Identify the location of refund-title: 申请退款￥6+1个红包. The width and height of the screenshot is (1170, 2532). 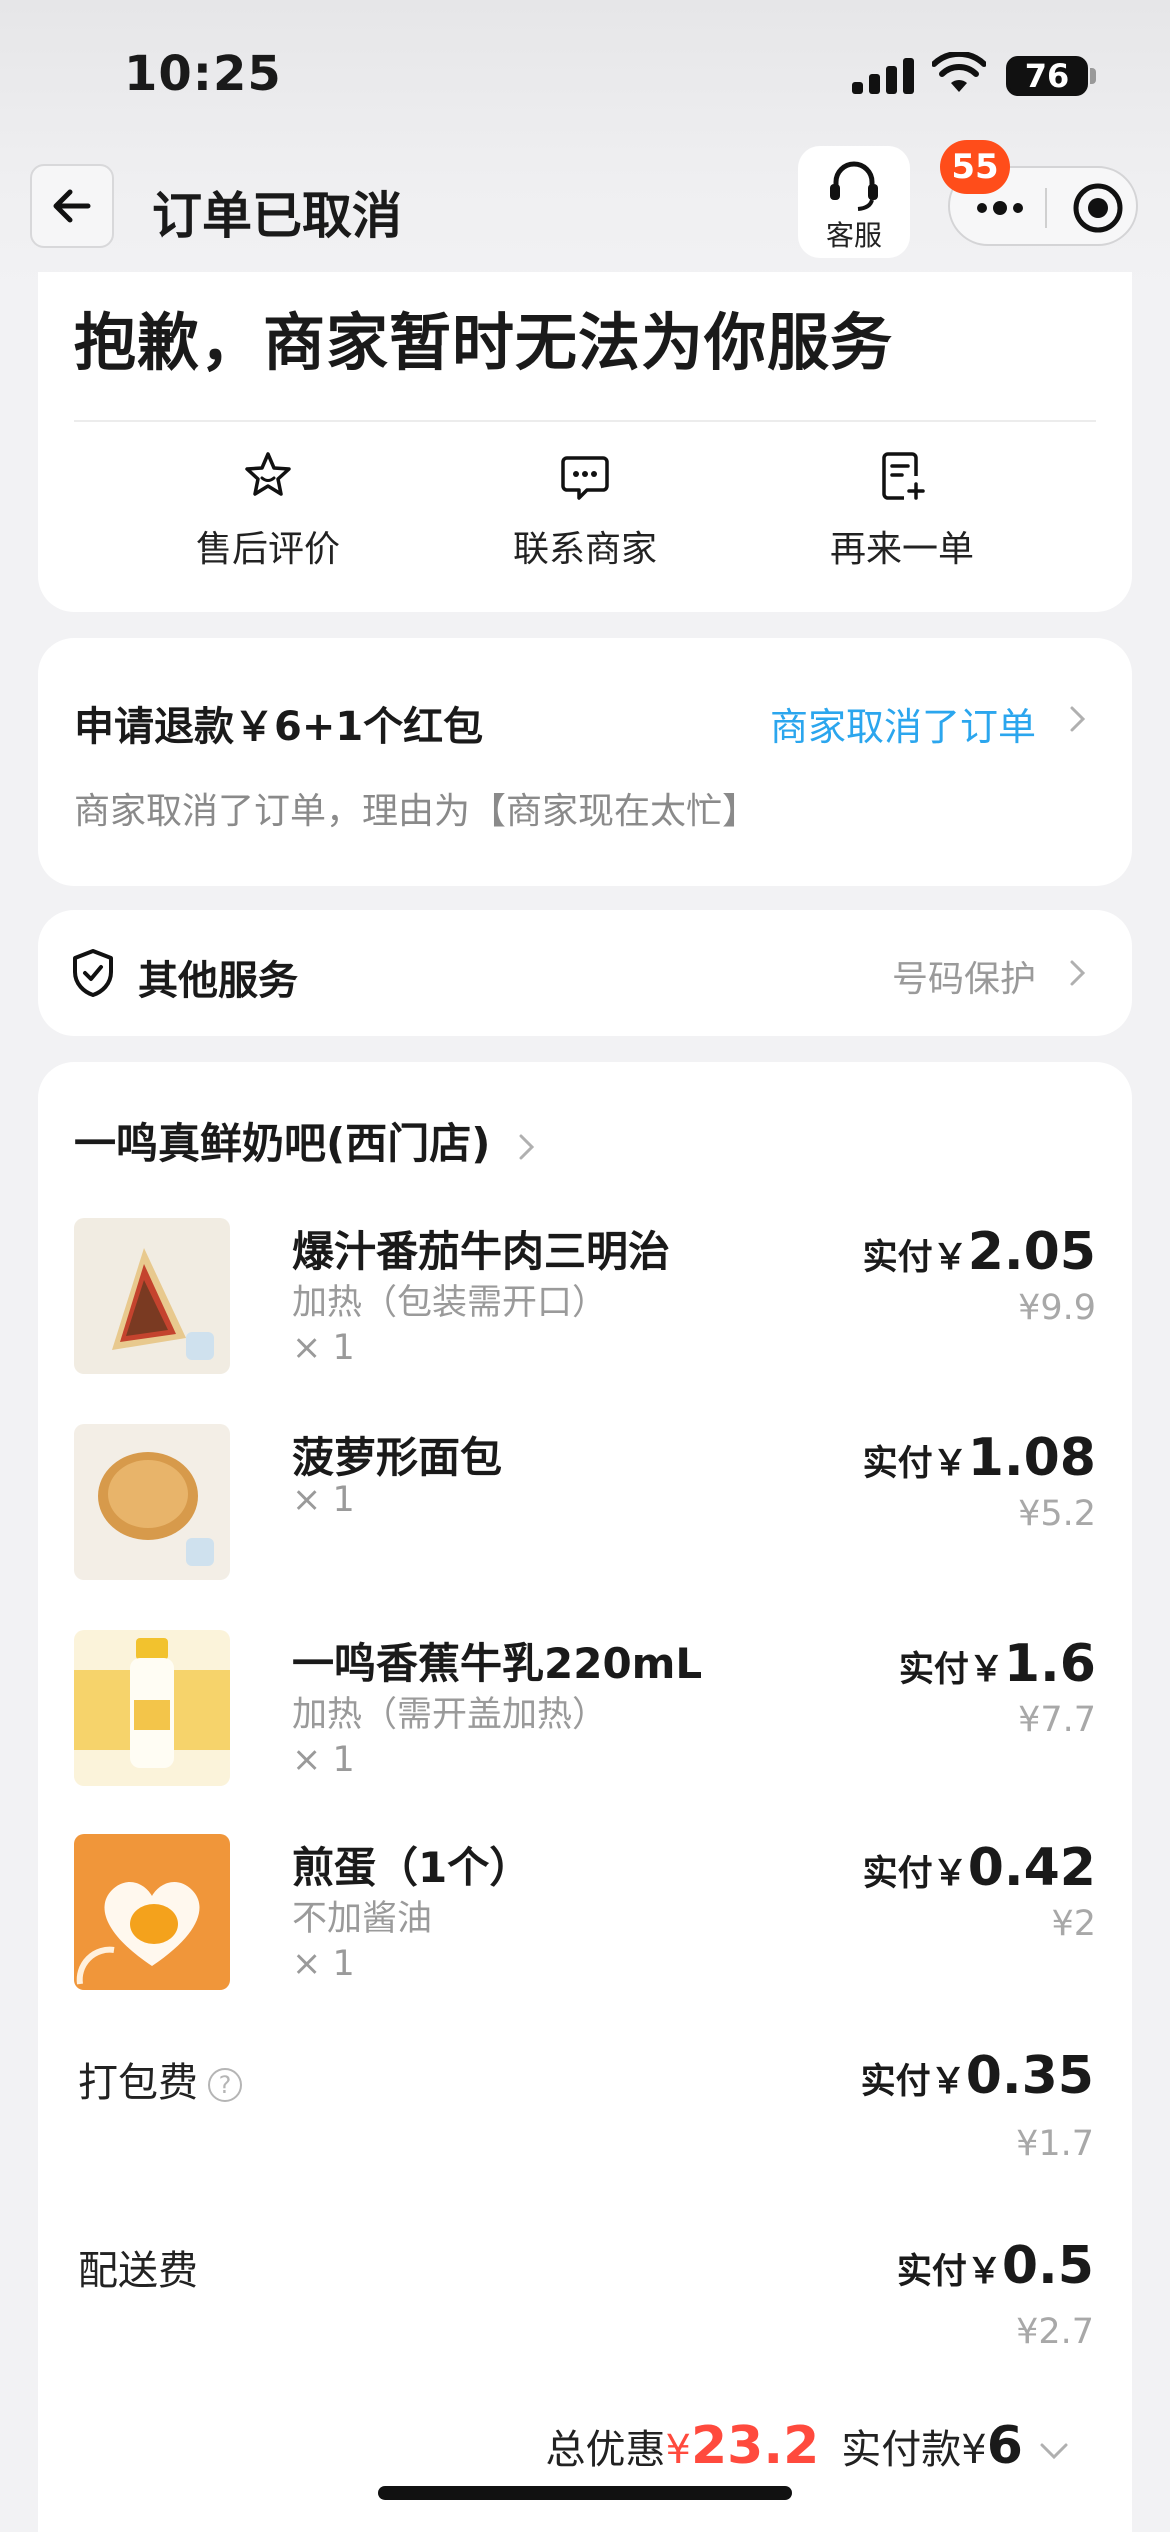
(279, 727).